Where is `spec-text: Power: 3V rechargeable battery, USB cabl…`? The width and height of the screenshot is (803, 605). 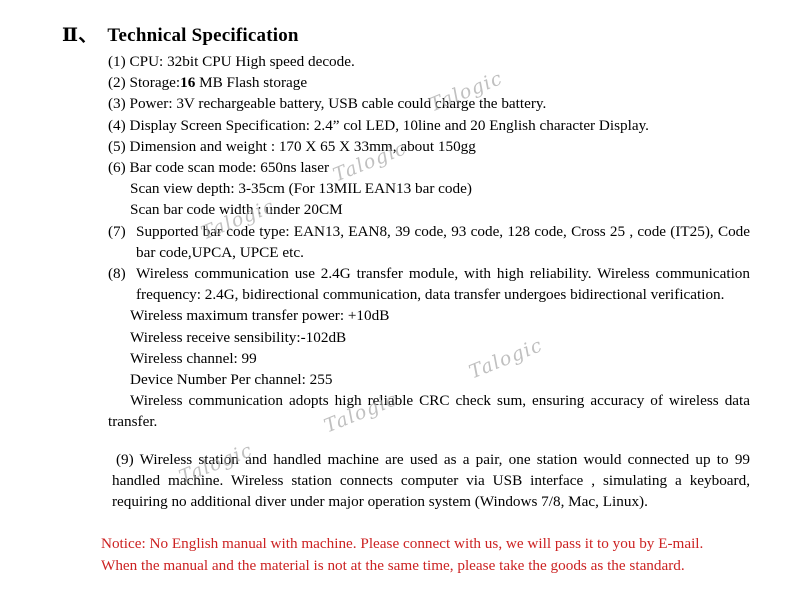 spec-text: Power: 3V rechargeable battery, USB cabl… is located at coordinates (338, 104).